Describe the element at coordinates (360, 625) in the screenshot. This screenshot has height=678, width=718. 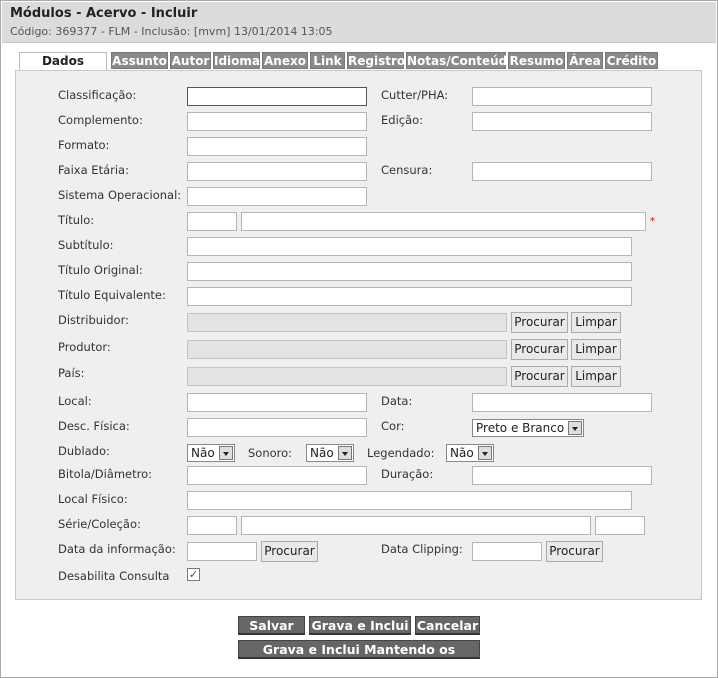
I see `grava-inclui-button: Grava e Inclui` at that location.